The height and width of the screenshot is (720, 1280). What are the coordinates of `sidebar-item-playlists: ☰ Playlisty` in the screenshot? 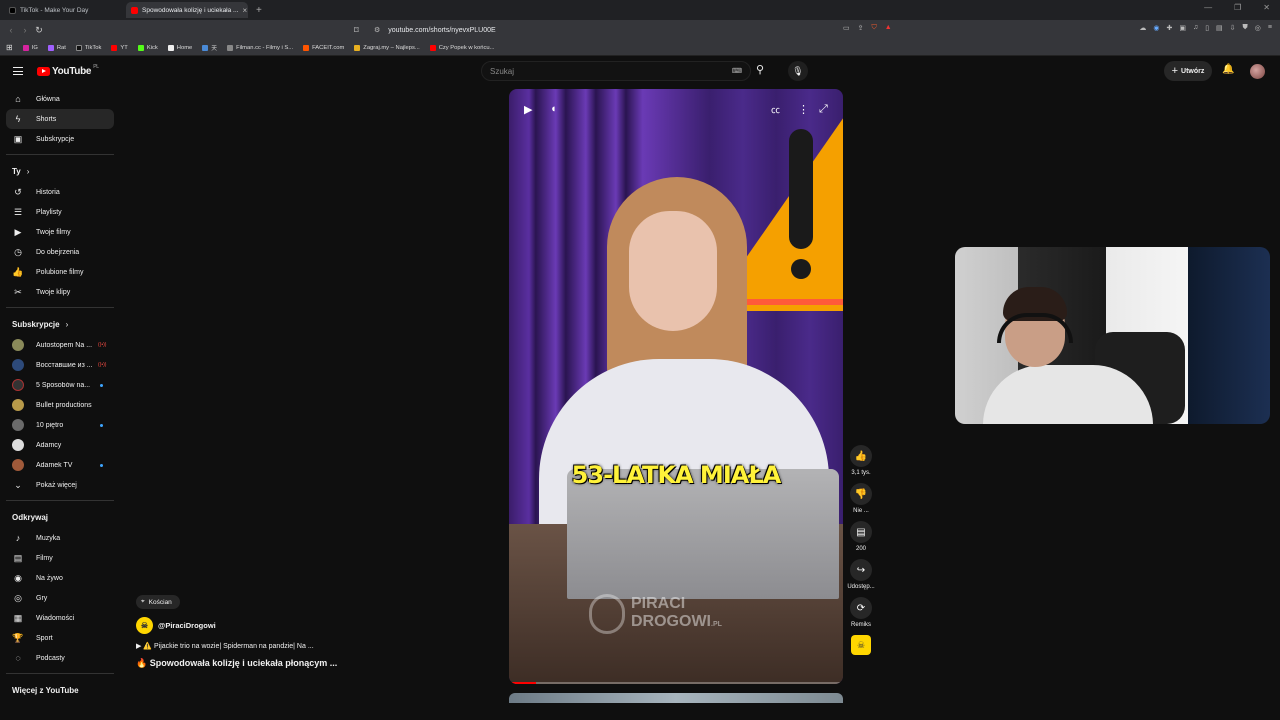 It's located at (60, 212).